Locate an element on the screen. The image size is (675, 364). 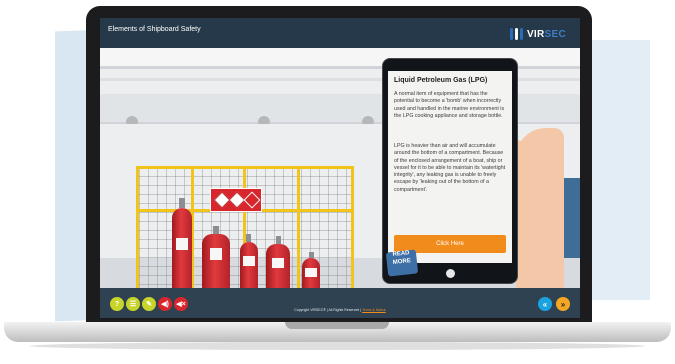
pencil-icon: ✎ is located at coordinates (149, 304).